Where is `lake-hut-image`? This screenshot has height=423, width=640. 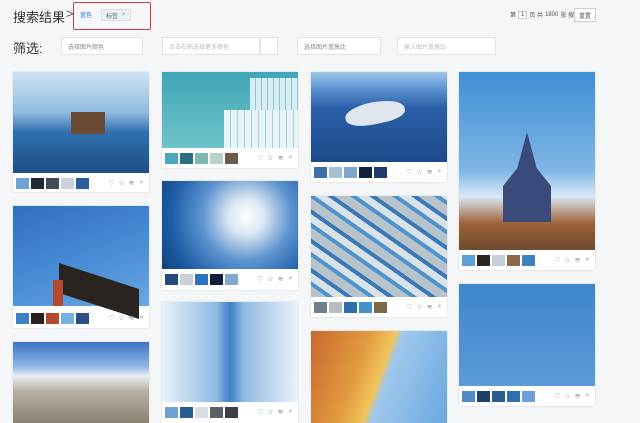 lake-hut-image is located at coordinates (81, 122).